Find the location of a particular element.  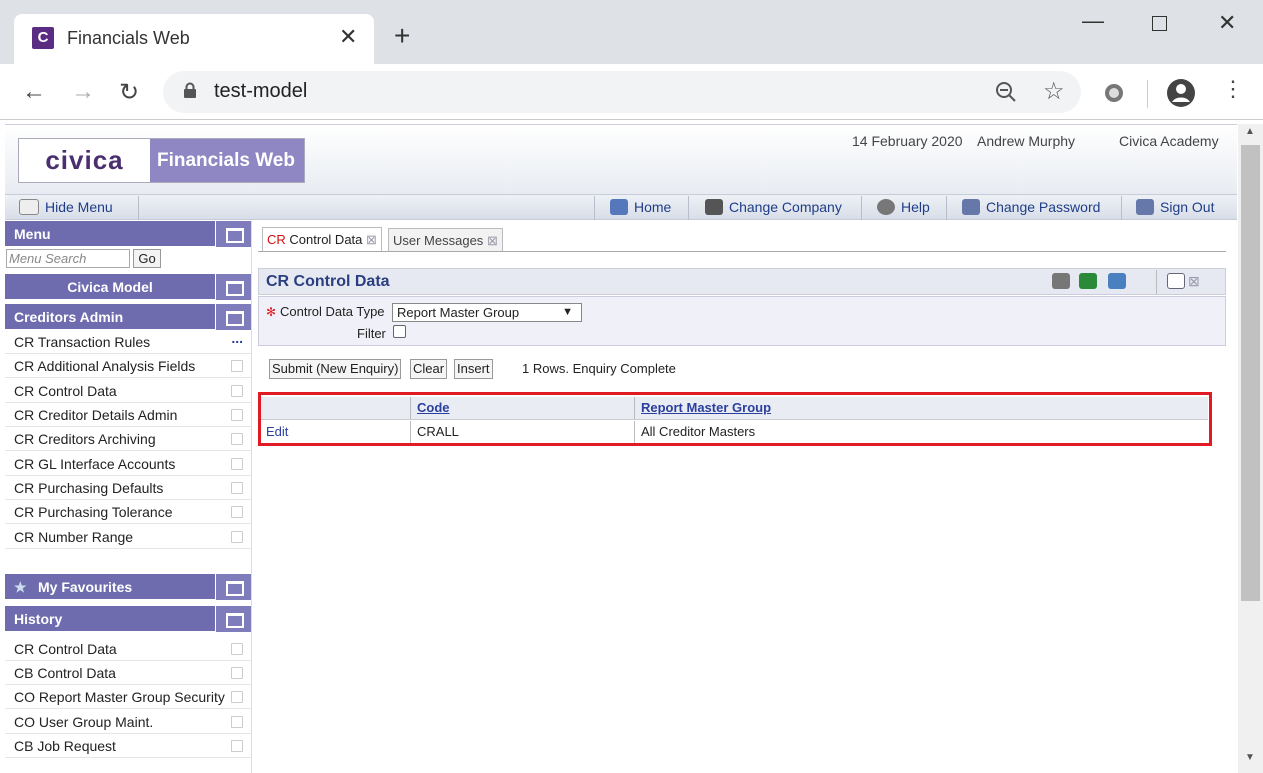

home-link: Home is located at coordinates (640, 207).